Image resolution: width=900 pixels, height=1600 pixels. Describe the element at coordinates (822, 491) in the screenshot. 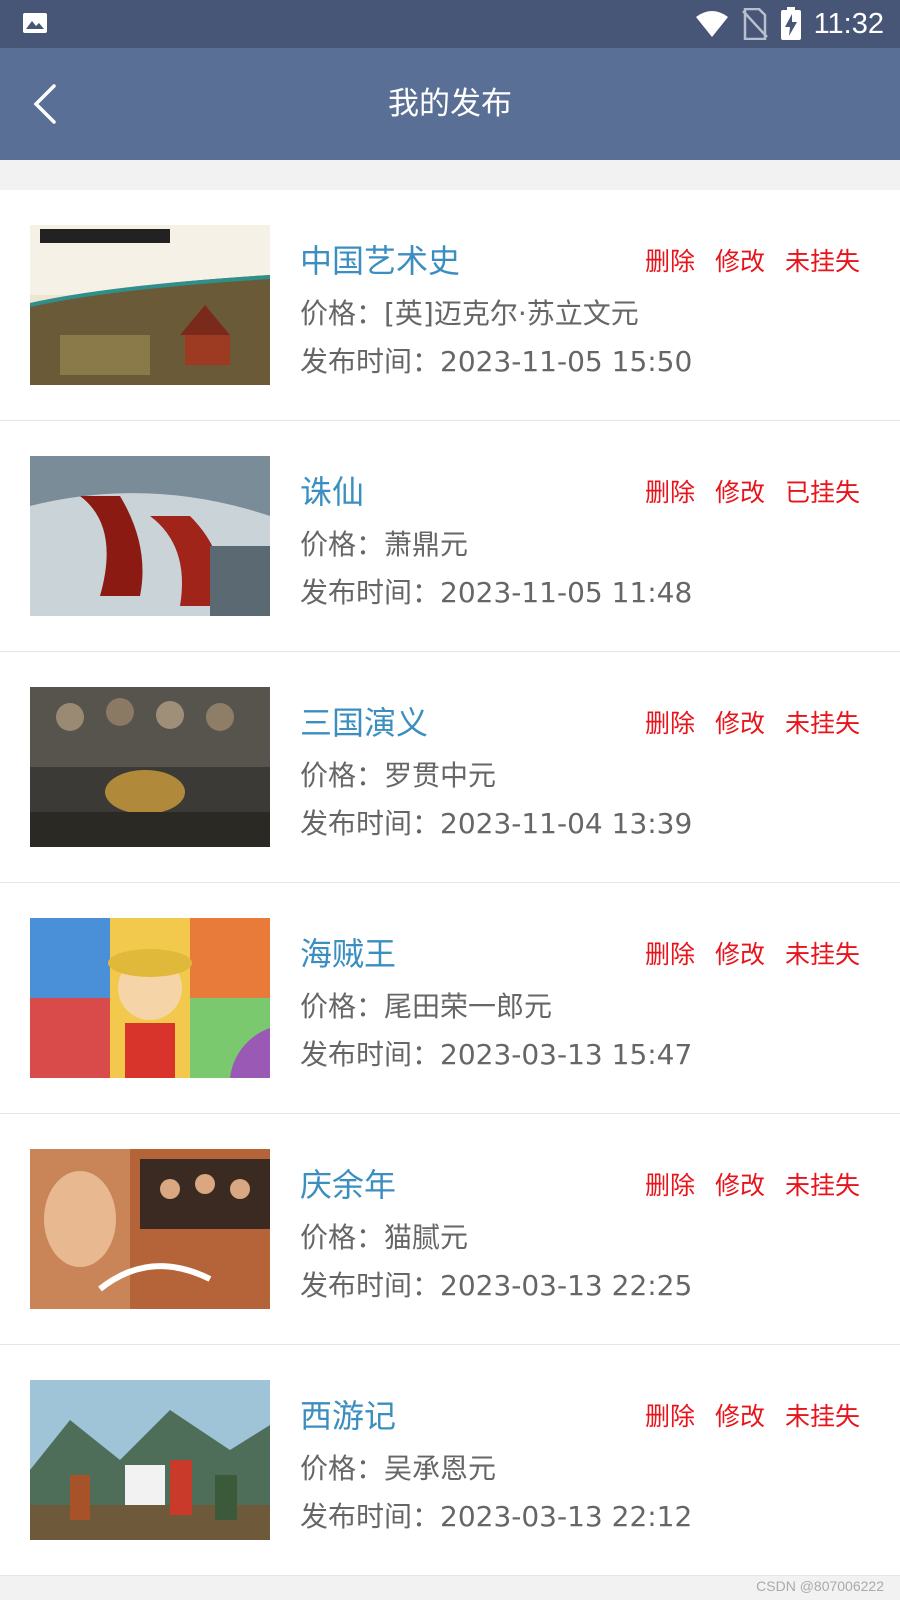

I see `loss-status-button: 已挂失` at that location.